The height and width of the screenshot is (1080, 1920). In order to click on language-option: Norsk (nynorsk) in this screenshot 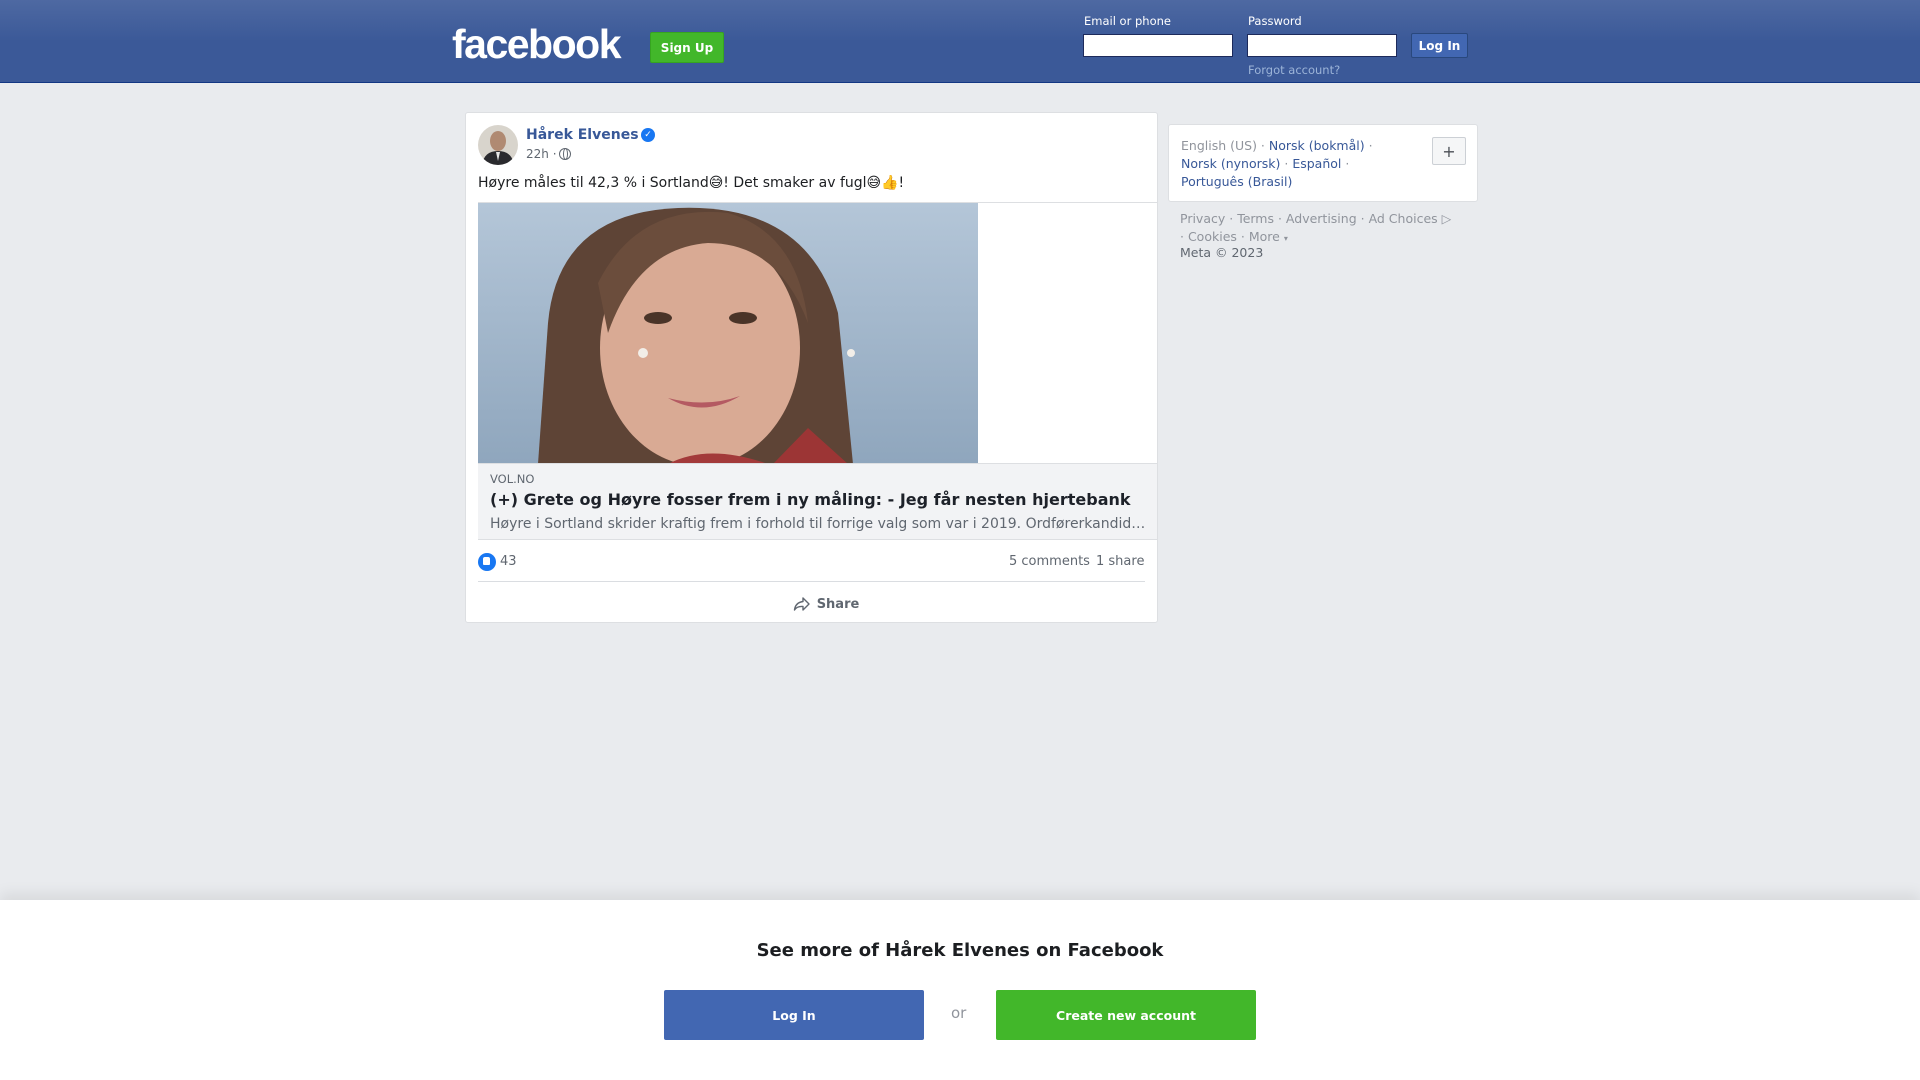, I will do `click(1230, 163)`.